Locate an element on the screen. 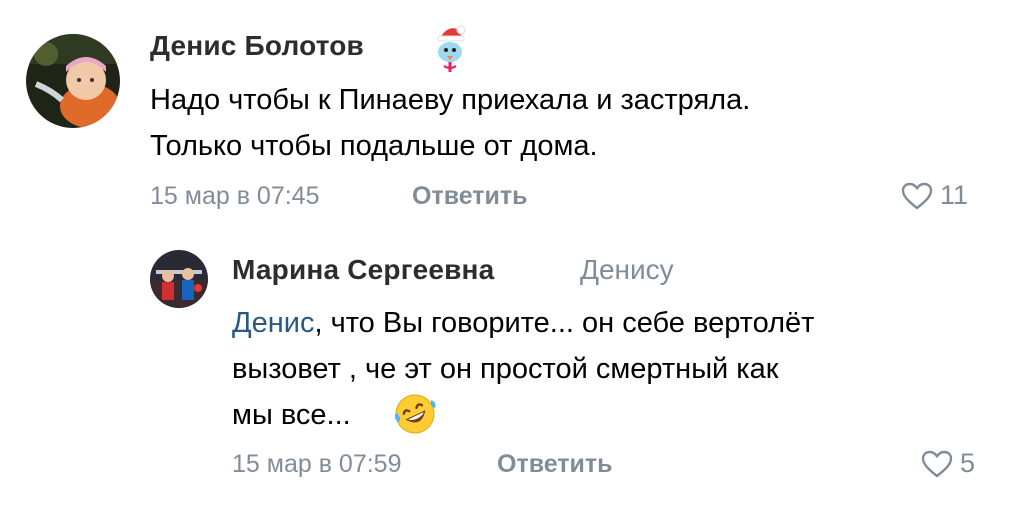 The height and width of the screenshot is (509, 1024). reply-date: 15 мар в 07:59 is located at coordinates (316, 464).